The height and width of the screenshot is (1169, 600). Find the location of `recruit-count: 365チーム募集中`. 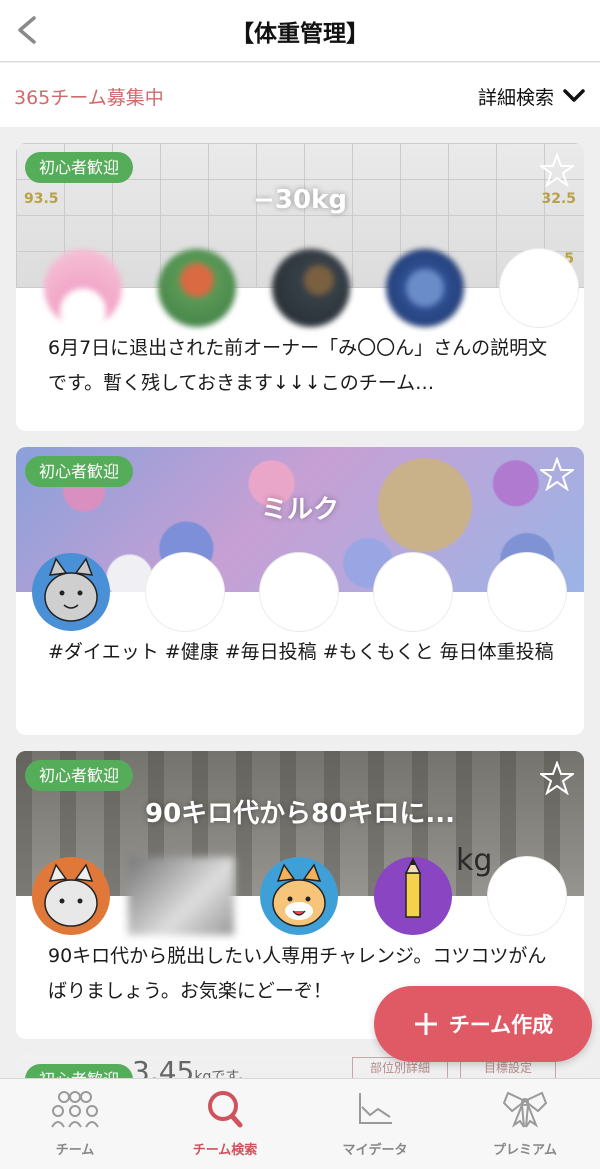

recruit-count: 365チーム募集中 is located at coordinates (89, 98).